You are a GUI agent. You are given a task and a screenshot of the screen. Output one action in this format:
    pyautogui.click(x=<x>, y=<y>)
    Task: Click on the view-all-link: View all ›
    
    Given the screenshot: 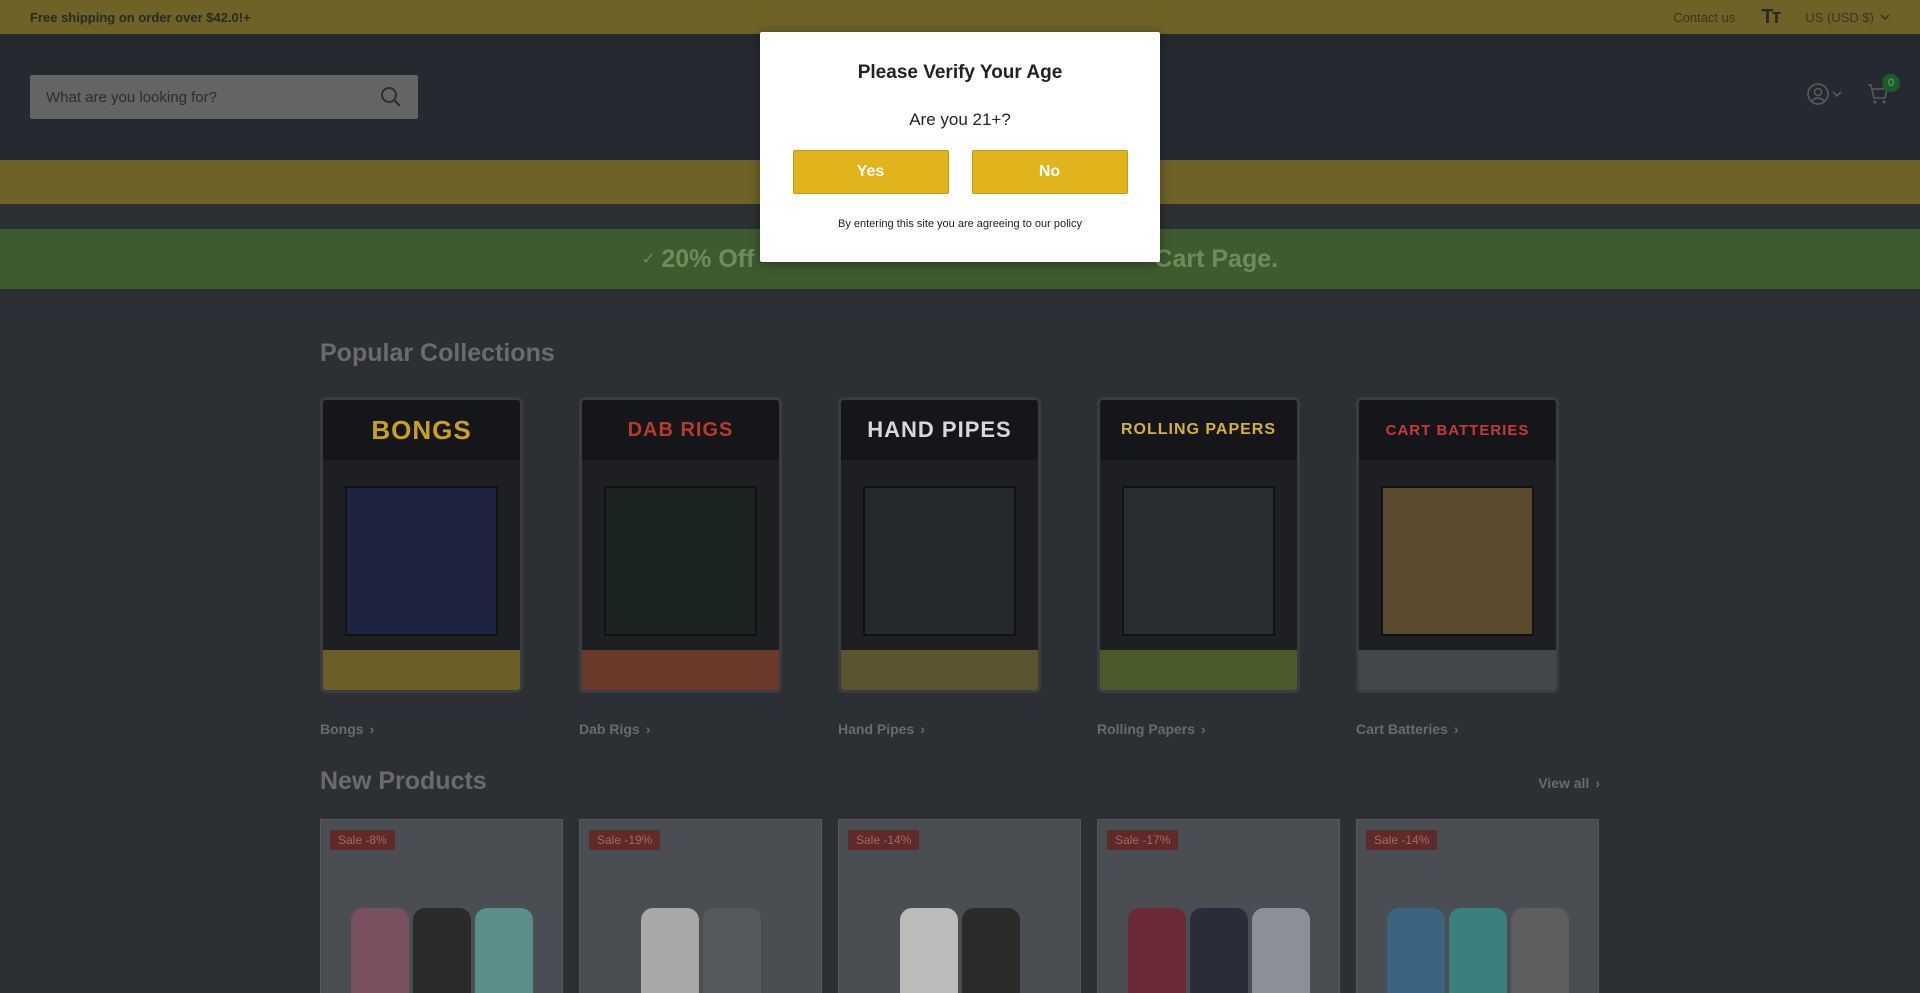 What is the action you would take?
    pyautogui.click(x=1569, y=783)
    